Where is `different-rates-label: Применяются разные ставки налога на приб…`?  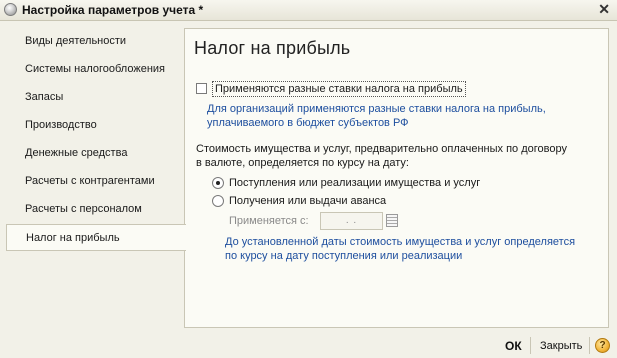
different-rates-label: Применяются разные ставки налога на приб… is located at coordinates (339, 89).